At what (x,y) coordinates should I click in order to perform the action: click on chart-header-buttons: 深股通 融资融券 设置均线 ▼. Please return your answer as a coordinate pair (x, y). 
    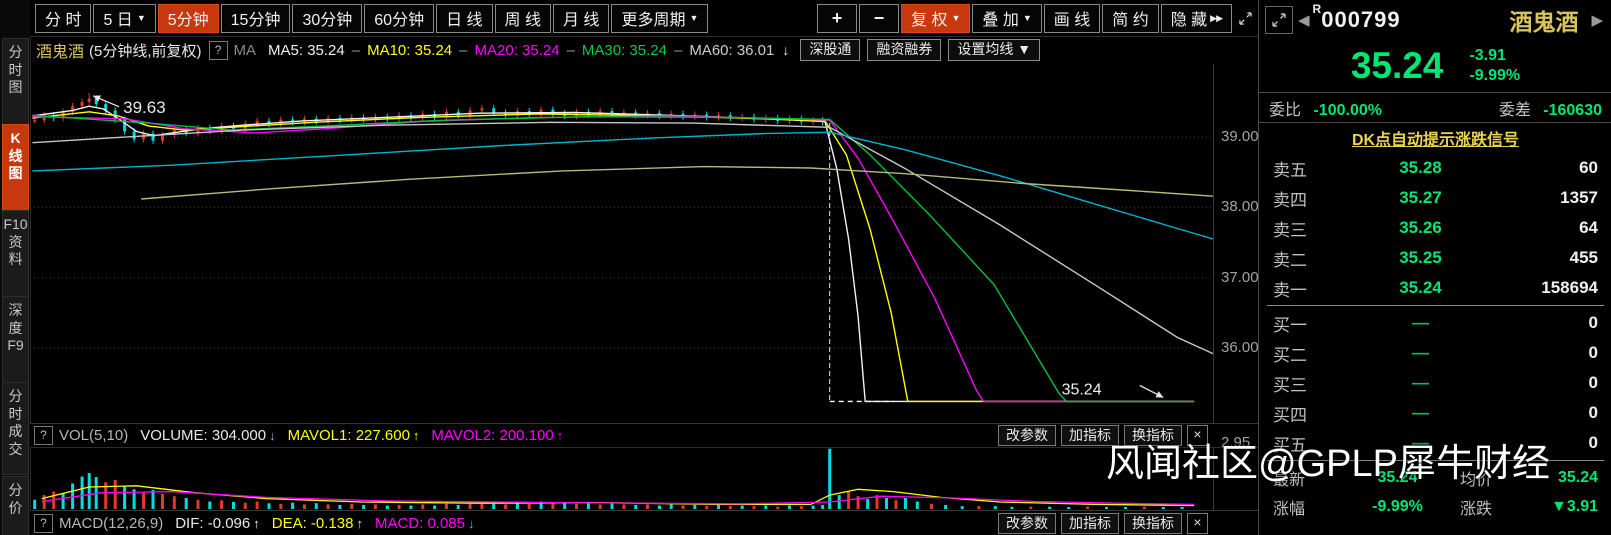
    Looking at the image, I should click on (917, 50).